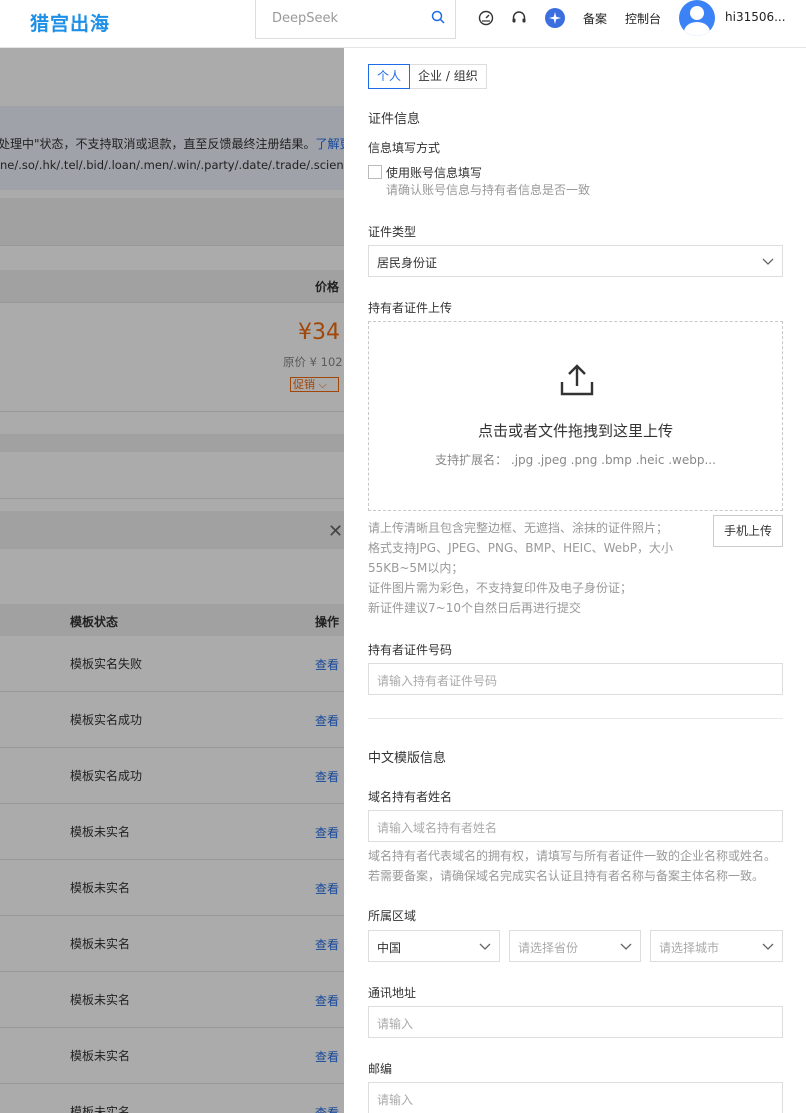  Describe the element at coordinates (575, 826) in the screenshot. I see `holder-name-input: 请输入域名持有者姓名` at that location.